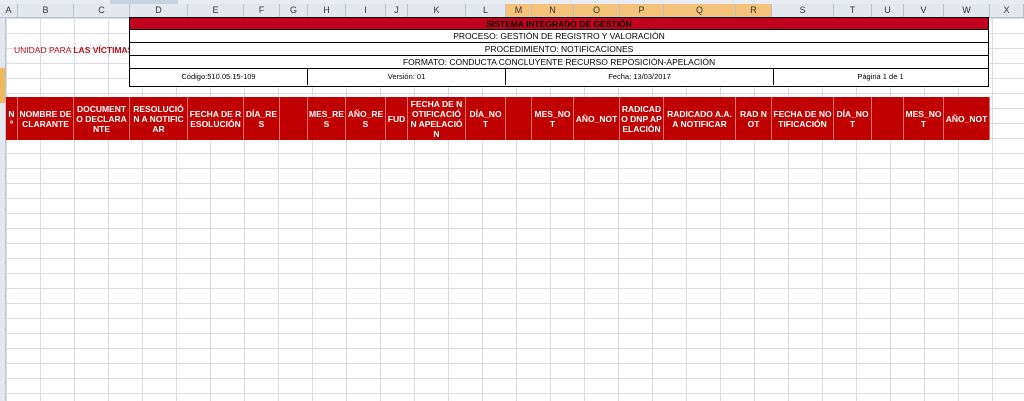  I want to click on col-header-A: A, so click(9, 10).